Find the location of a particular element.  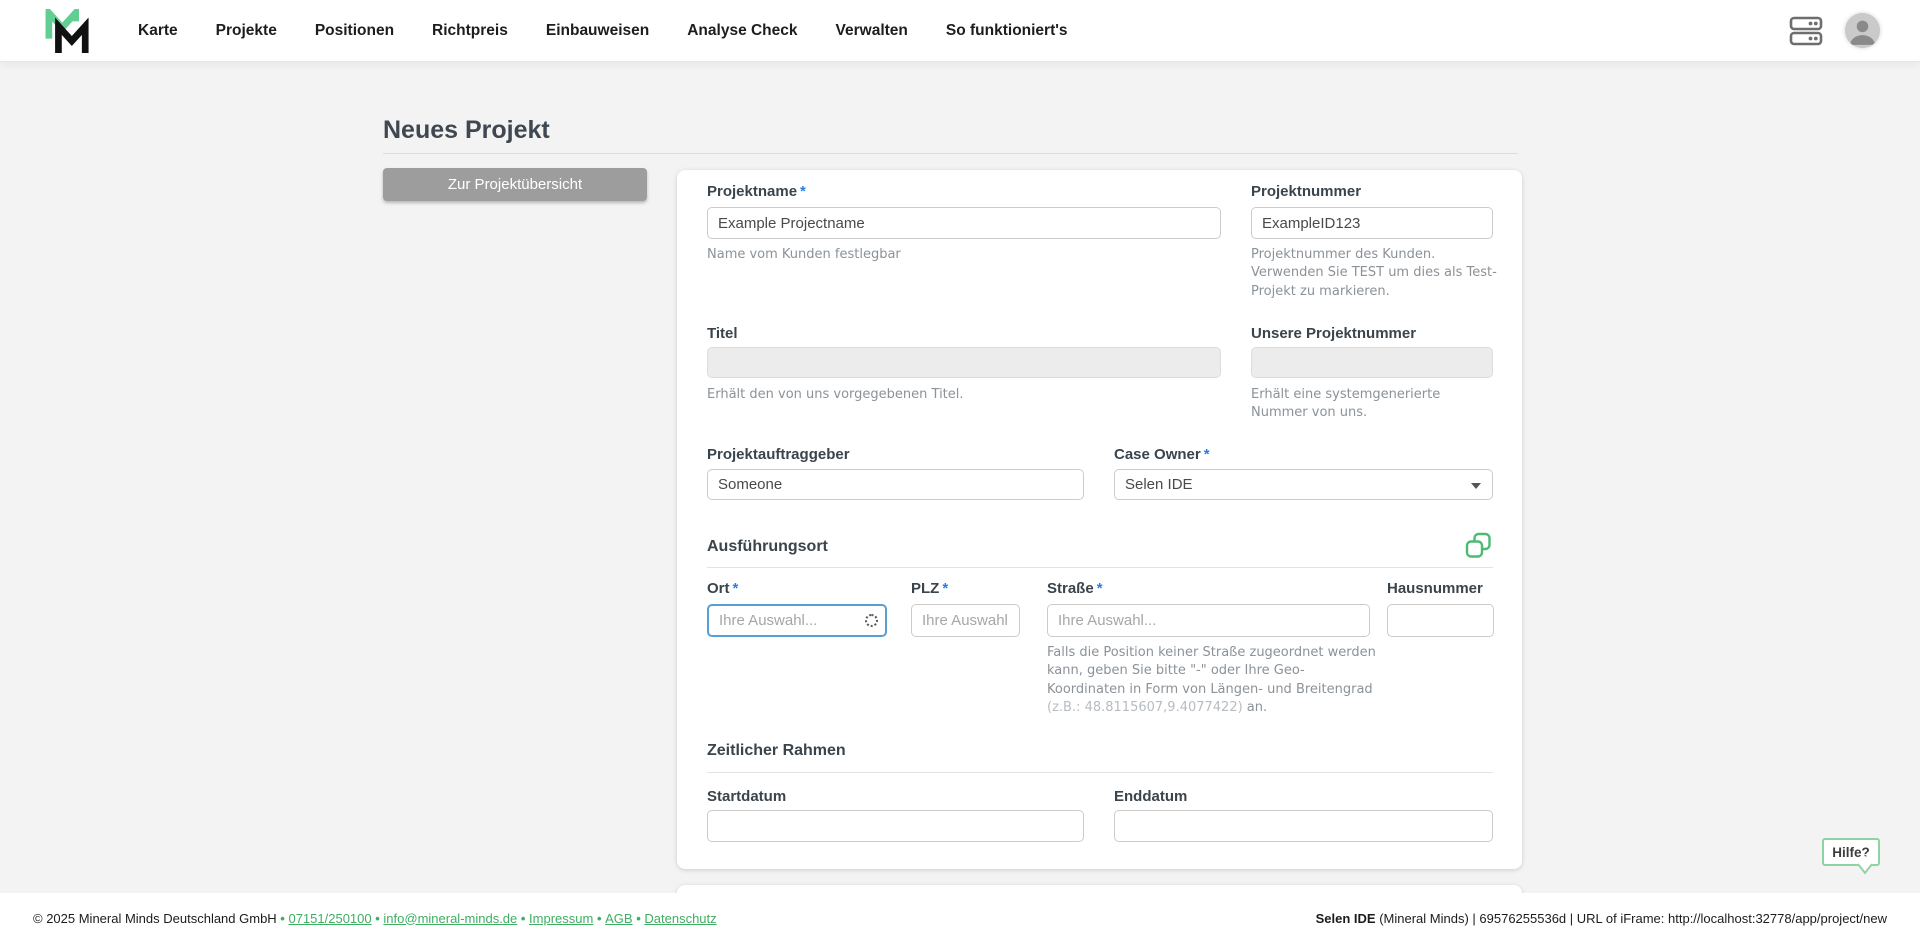

ort-label: Ort * is located at coordinates (723, 588).